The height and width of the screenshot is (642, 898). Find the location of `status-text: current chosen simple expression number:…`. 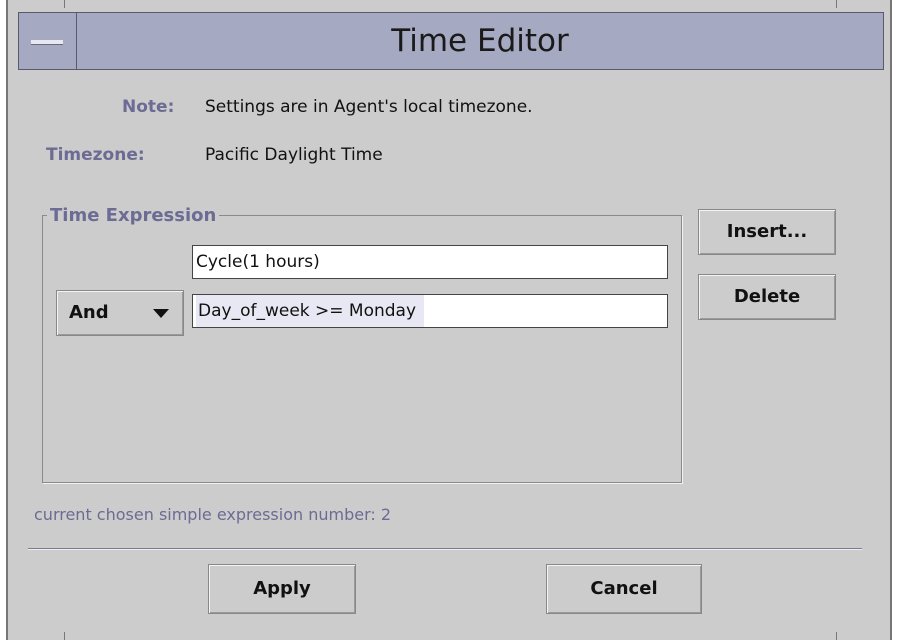

status-text: current chosen simple expression number:… is located at coordinates (213, 514).